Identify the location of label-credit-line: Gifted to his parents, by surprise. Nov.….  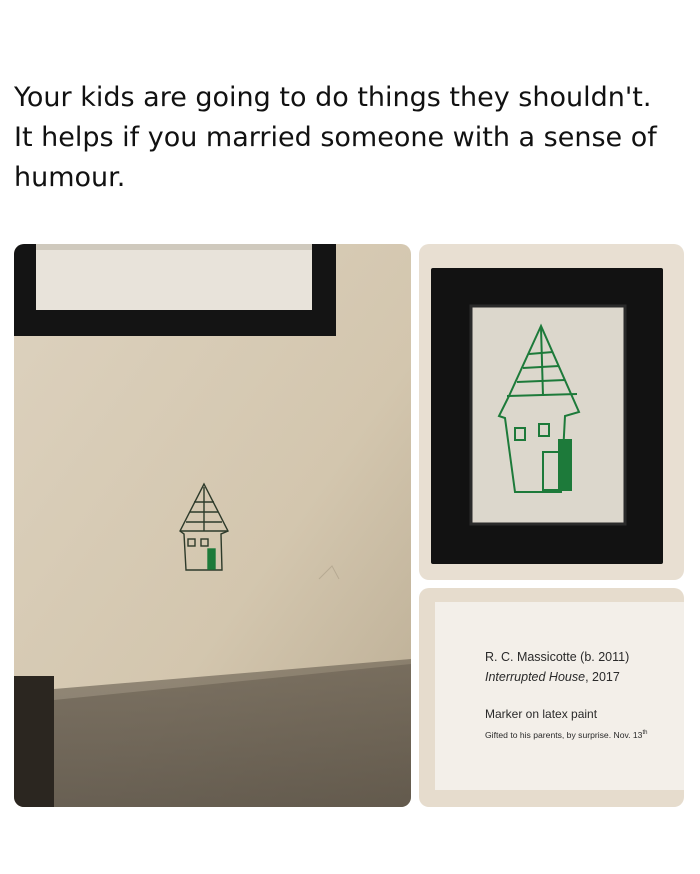
(566, 735).